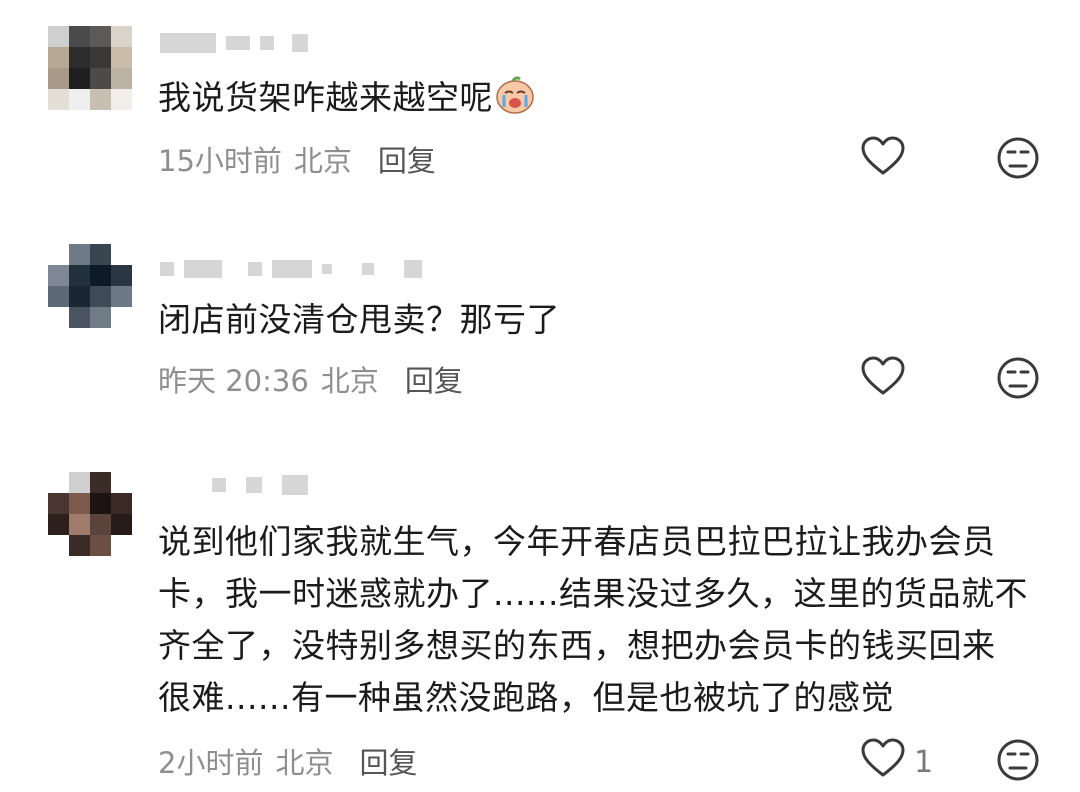  What do you see at coordinates (598, 101) in the screenshot?
I see `comment-text: 我说货架咋越来越空呢` at bounding box center [598, 101].